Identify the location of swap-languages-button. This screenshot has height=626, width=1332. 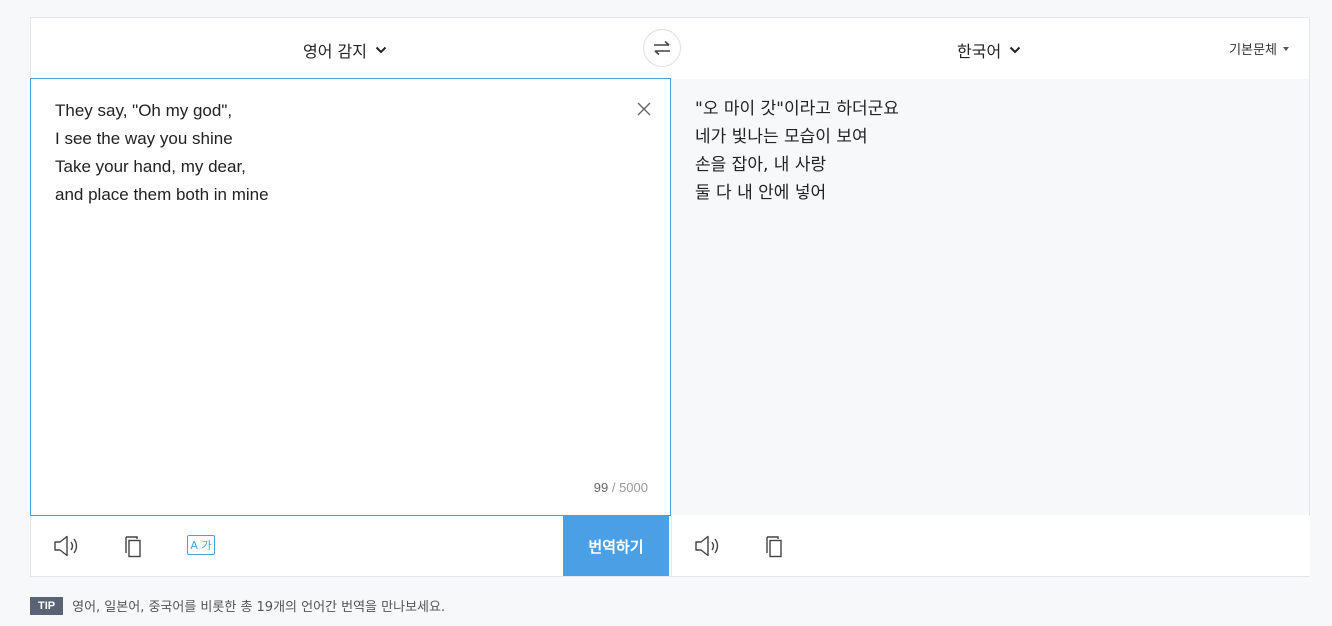
(662, 48).